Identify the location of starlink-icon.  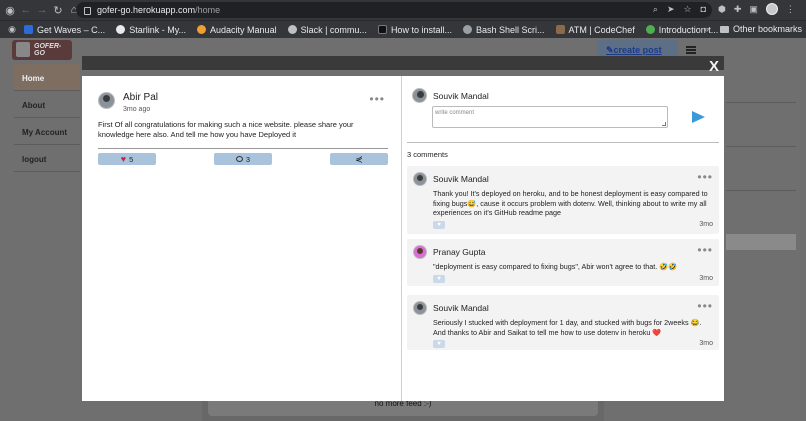
(121, 29).